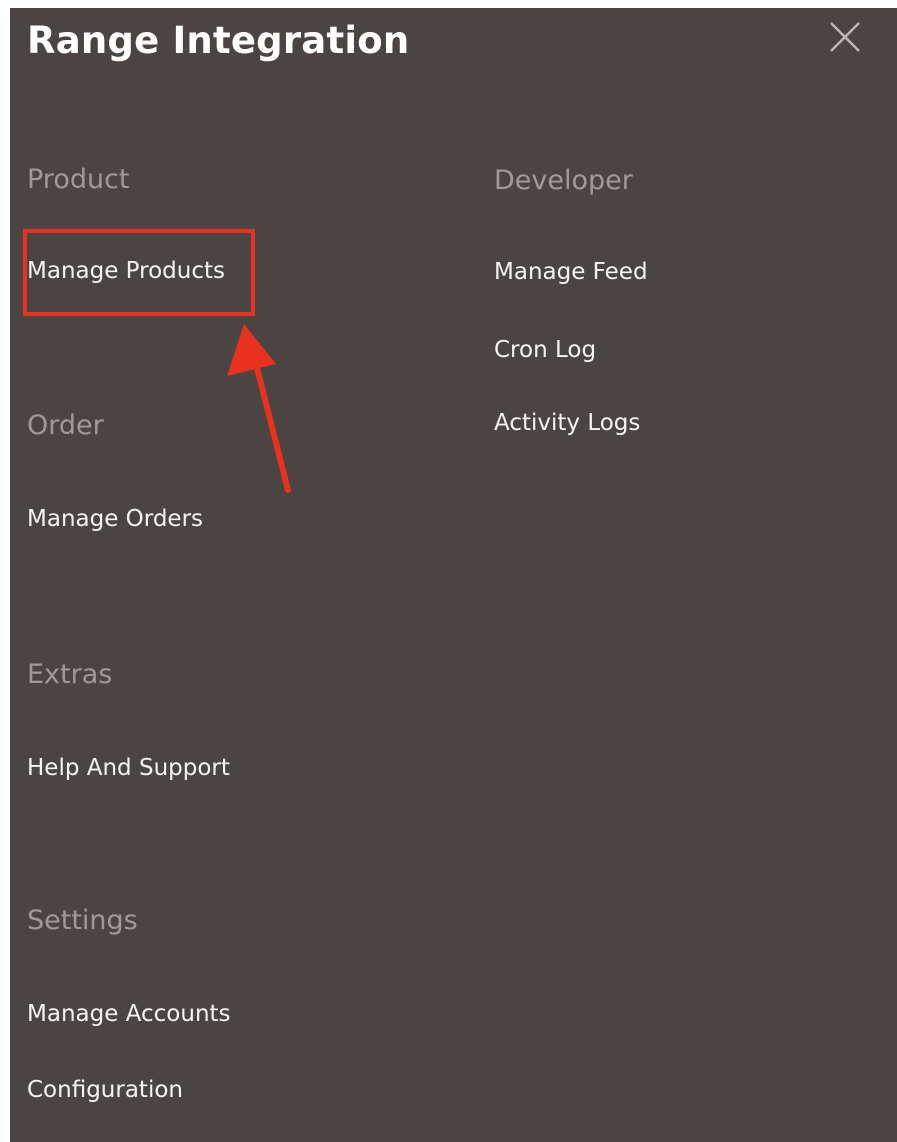 Image resolution: width=897 pixels, height=1142 pixels. Describe the element at coordinates (65, 425) in the screenshot. I see `section-heading-order: Order` at that location.